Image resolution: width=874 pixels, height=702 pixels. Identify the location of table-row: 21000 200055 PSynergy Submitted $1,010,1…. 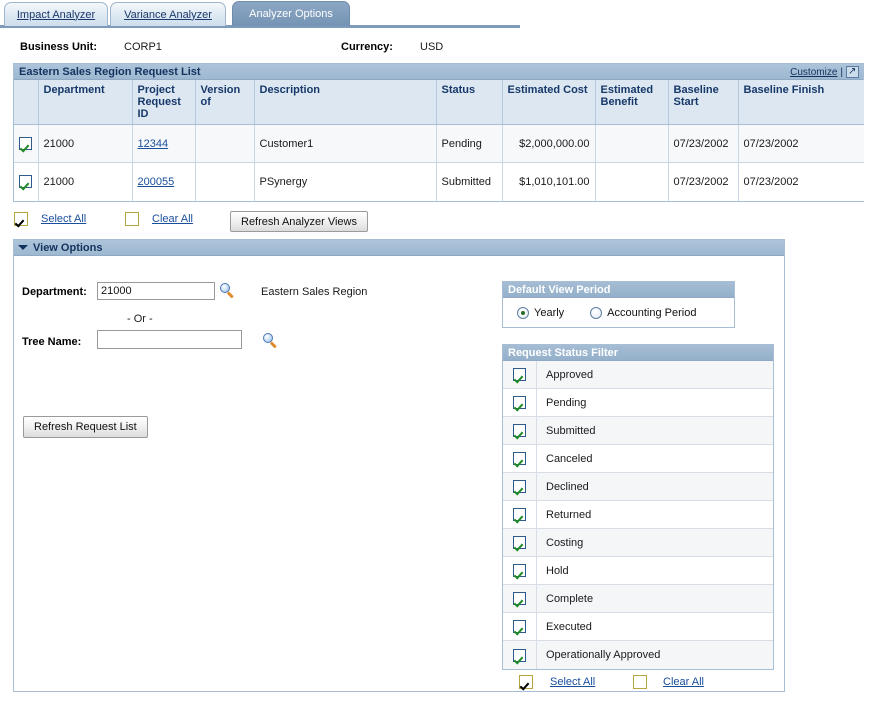
(439, 181).